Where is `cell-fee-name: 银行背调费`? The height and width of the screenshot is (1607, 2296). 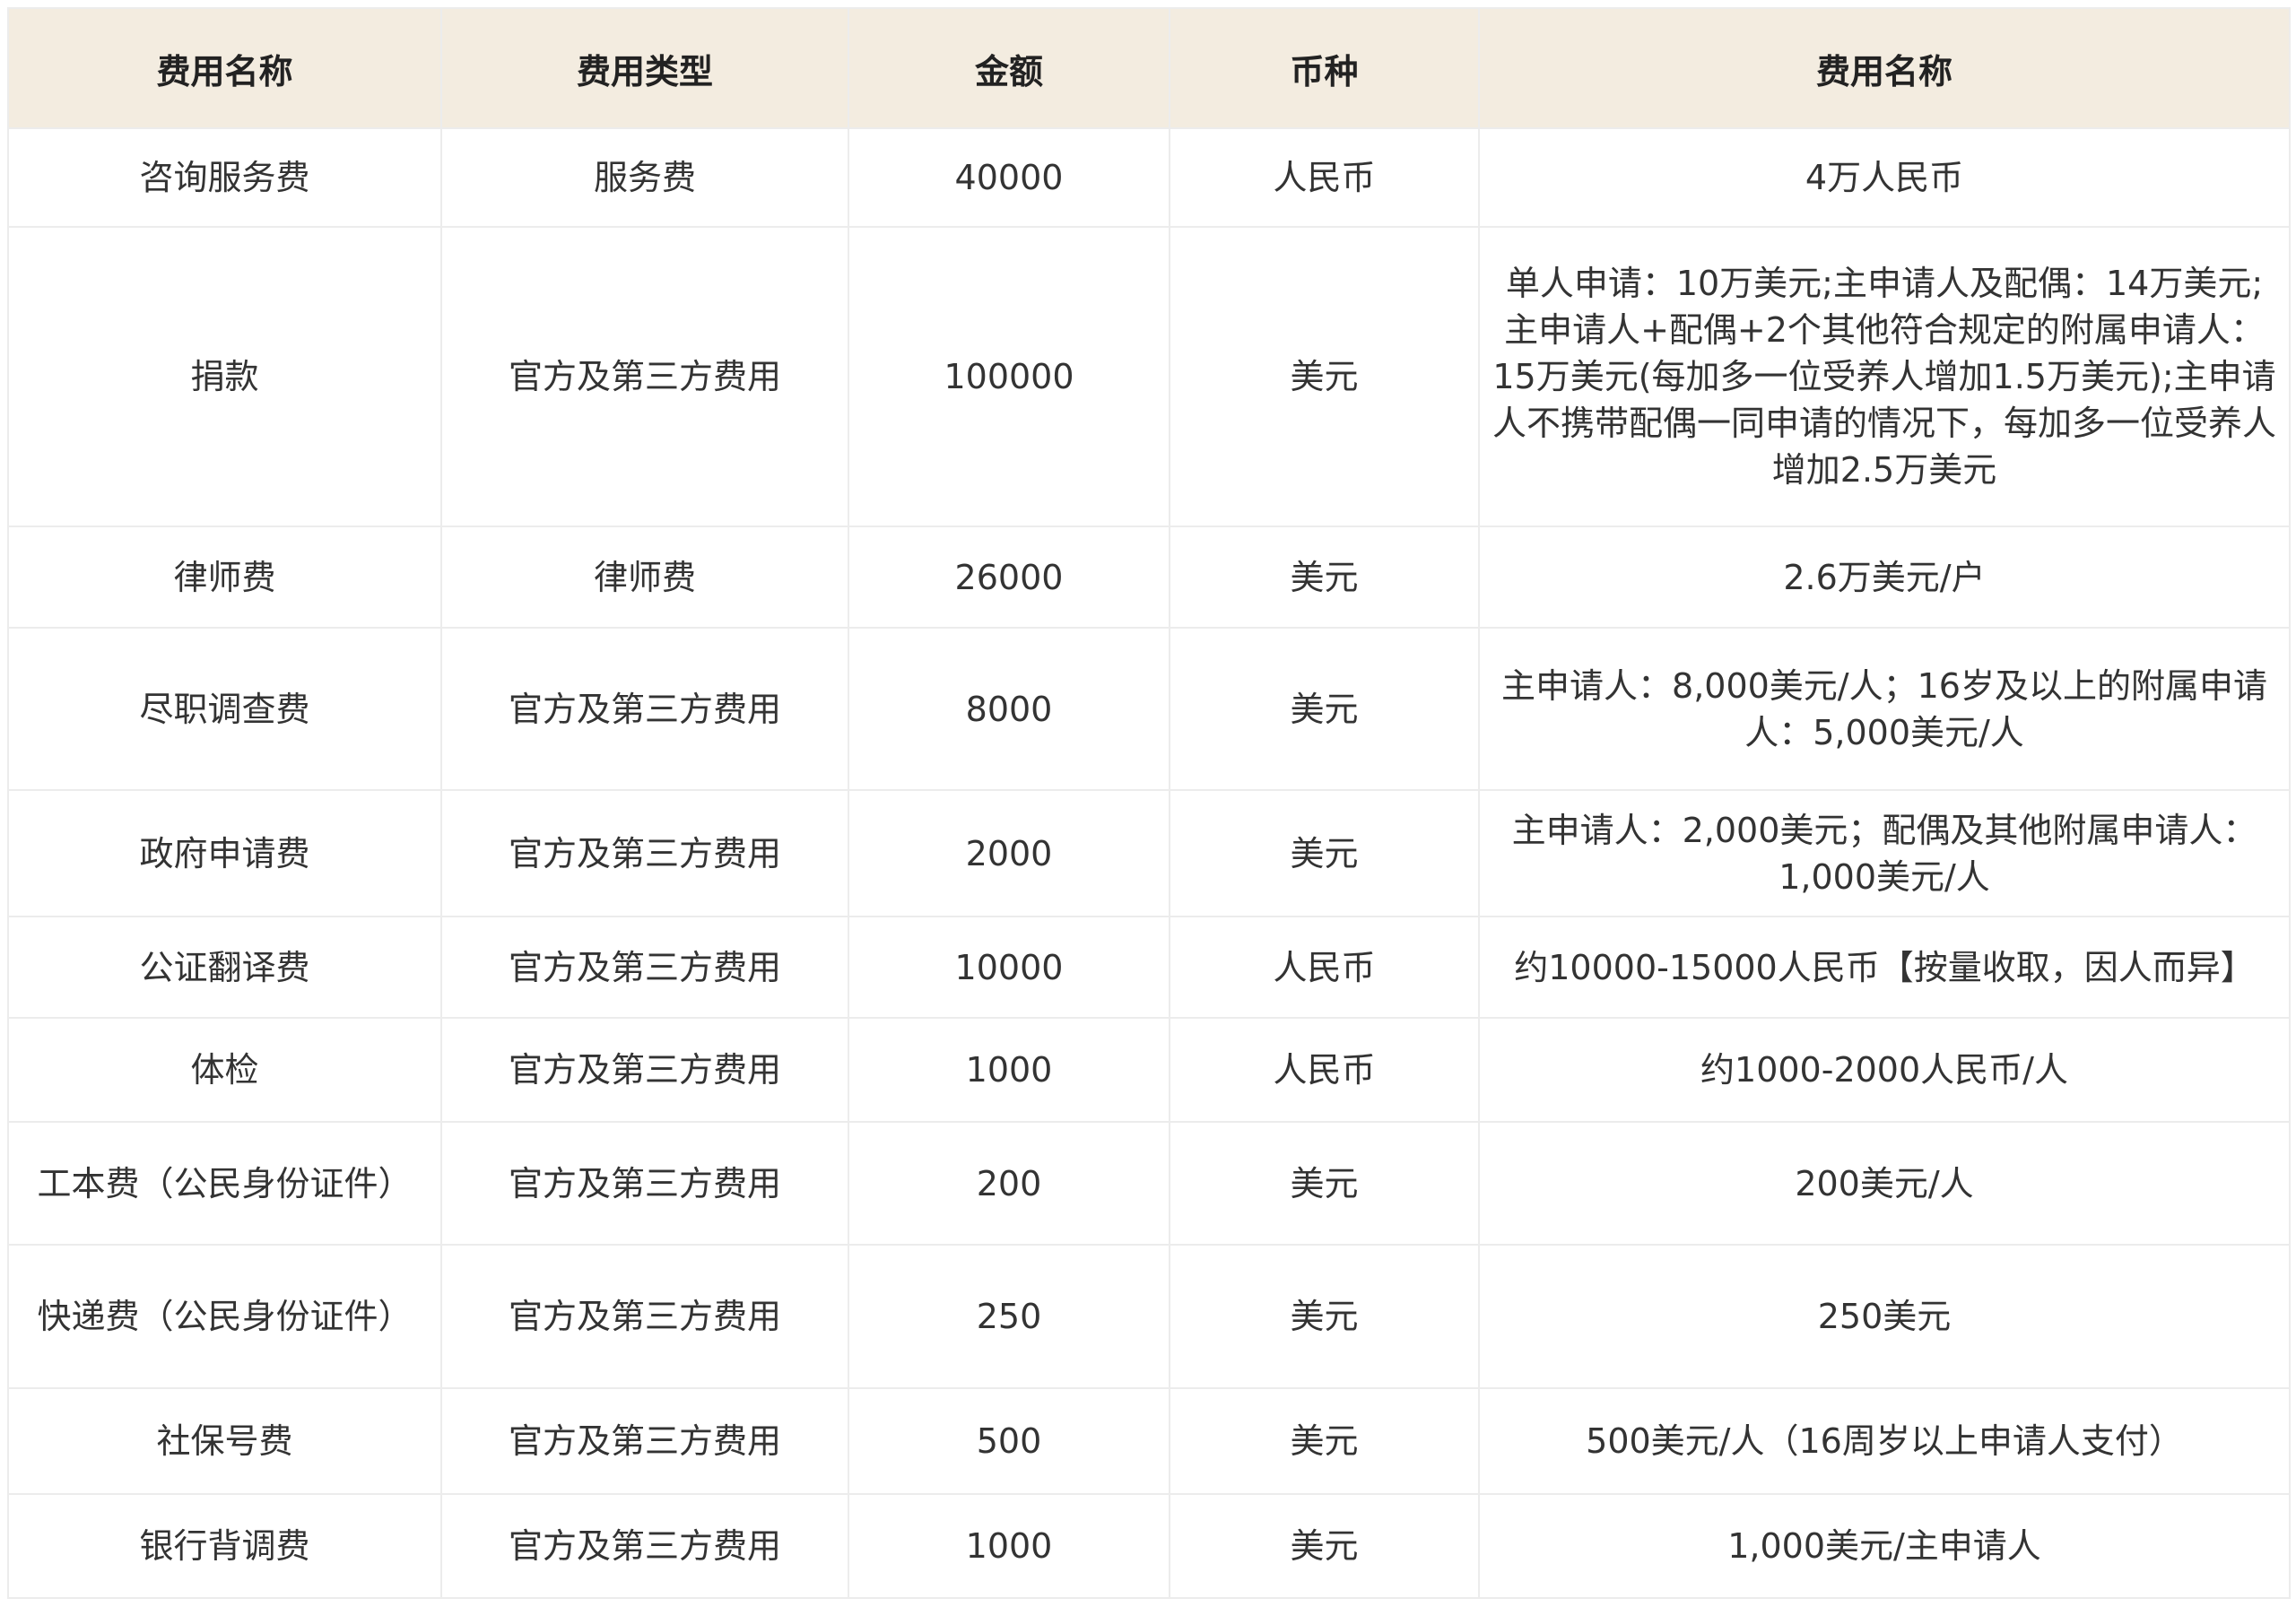
cell-fee-name: 银行背调费 is located at coordinates (224, 1546).